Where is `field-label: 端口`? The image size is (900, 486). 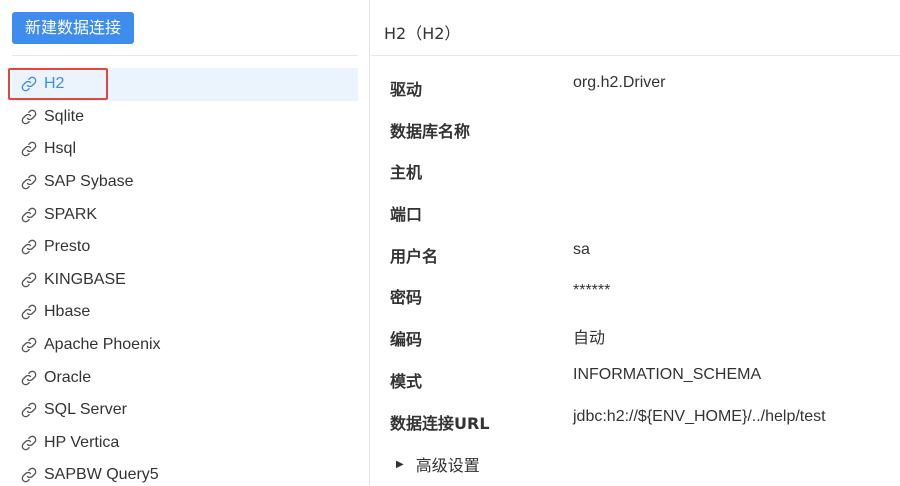 field-label: 端口 is located at coordinates (406, 215).